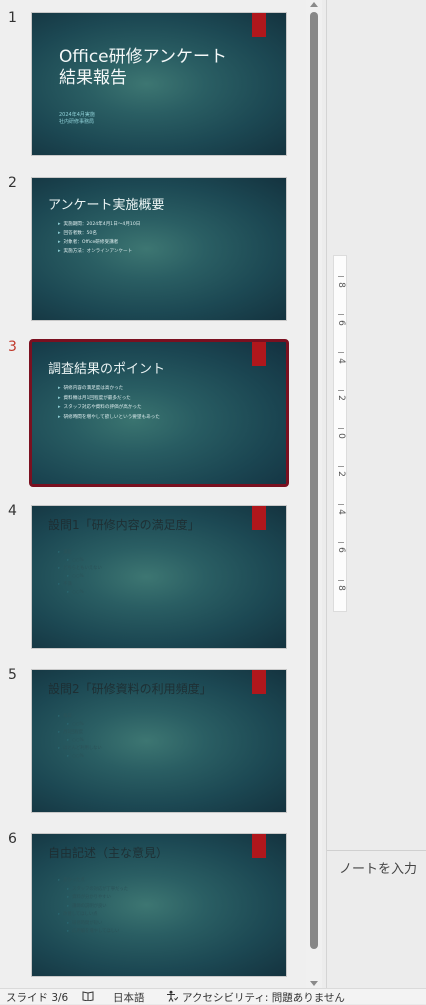 This screenshot has height=1005, width=426. I want to click on scrollbar-thumb, so click(314, 480).